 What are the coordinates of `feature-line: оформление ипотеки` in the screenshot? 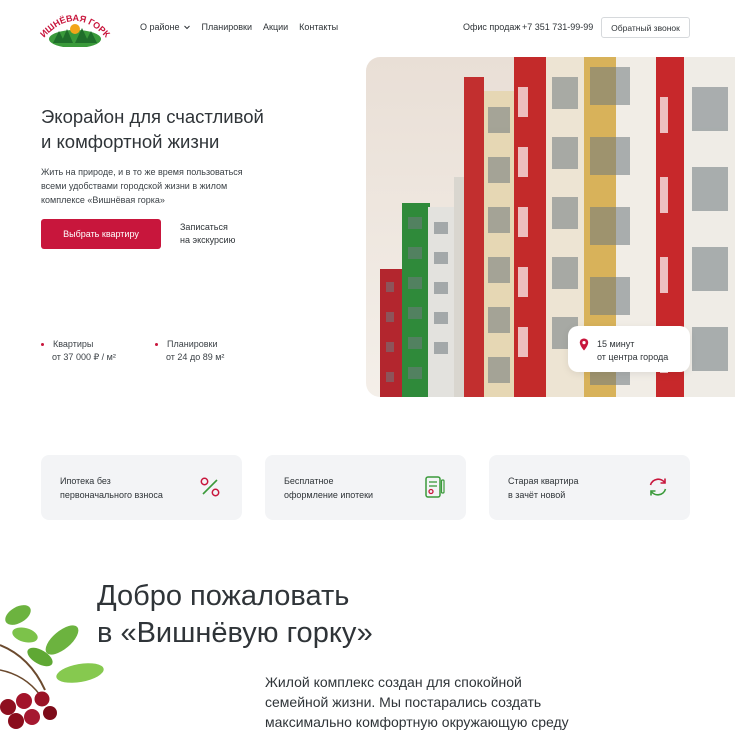 It's located at (329, 495).